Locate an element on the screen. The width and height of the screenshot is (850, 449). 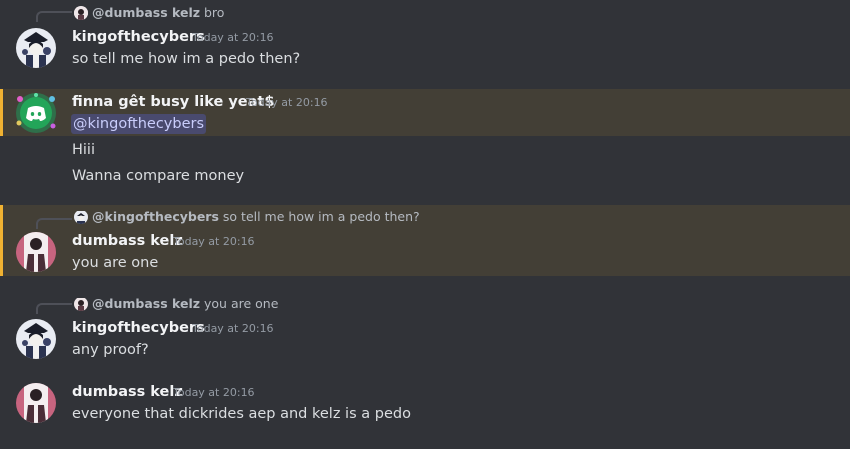
message-text: Wanna compare money is located at coordinates (158, 176).